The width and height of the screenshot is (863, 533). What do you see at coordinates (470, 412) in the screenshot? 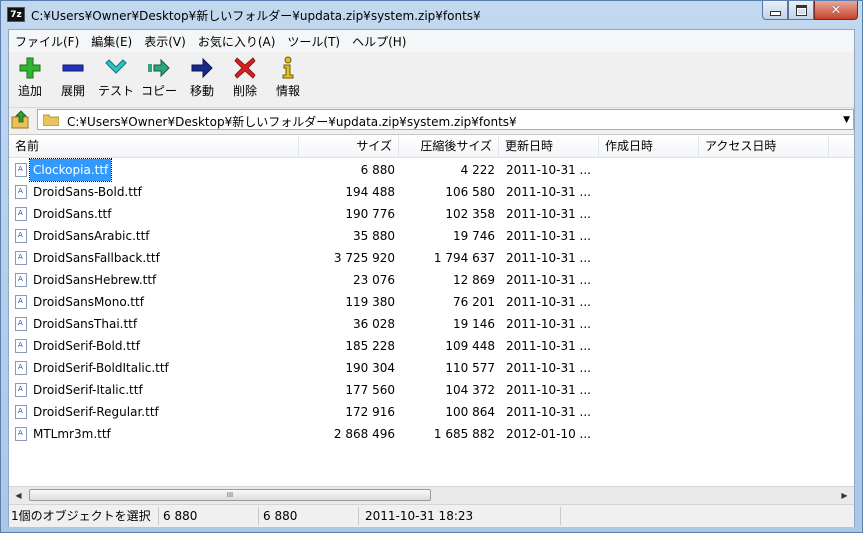
I see `file-packed-size: 100 864` at bounding box center [470, 412].